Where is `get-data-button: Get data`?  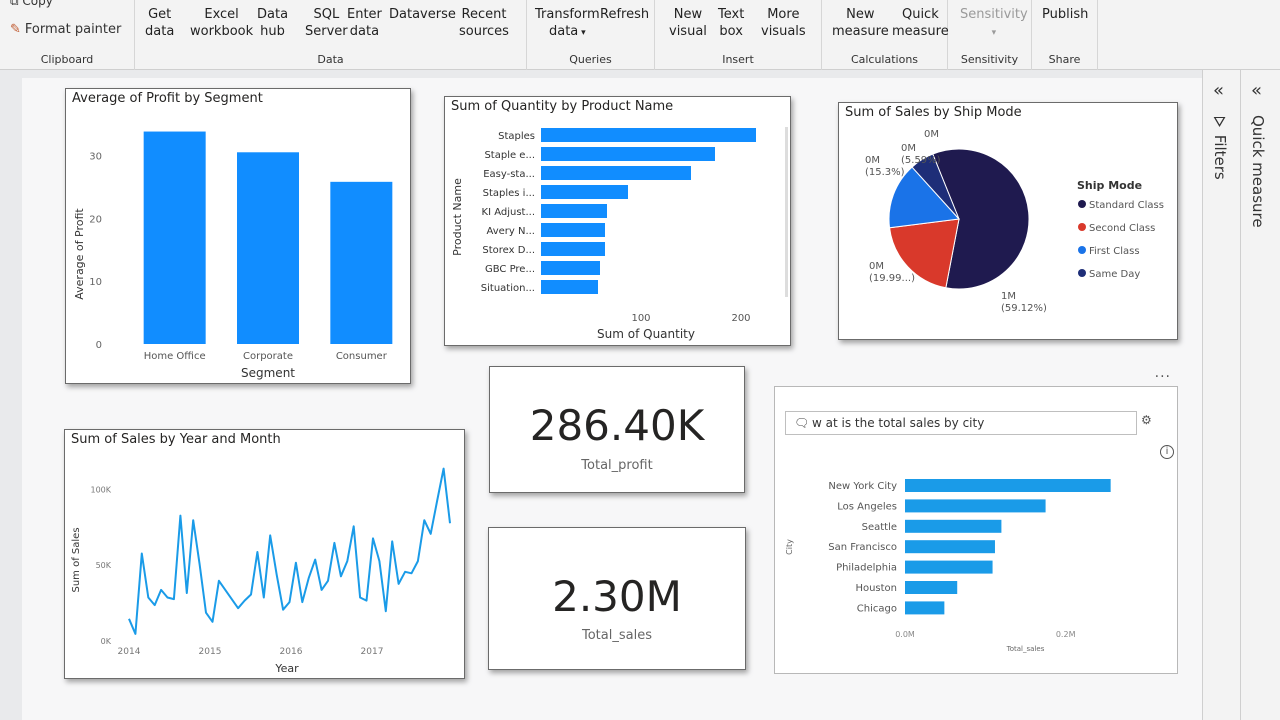
get-data-button: Get data is located at coordinates (159, 23).